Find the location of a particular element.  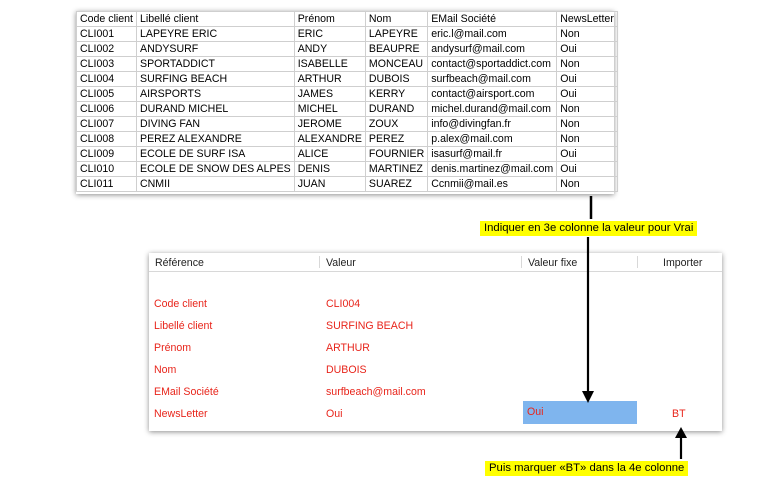

arrow-down-head is located at coordinates (588, 397).